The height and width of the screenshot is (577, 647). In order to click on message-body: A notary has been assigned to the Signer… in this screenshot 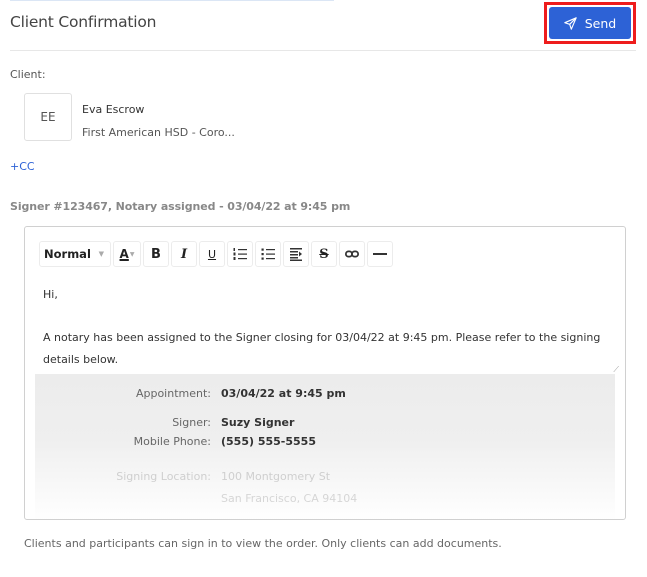, I will do `click(322, 348)`.